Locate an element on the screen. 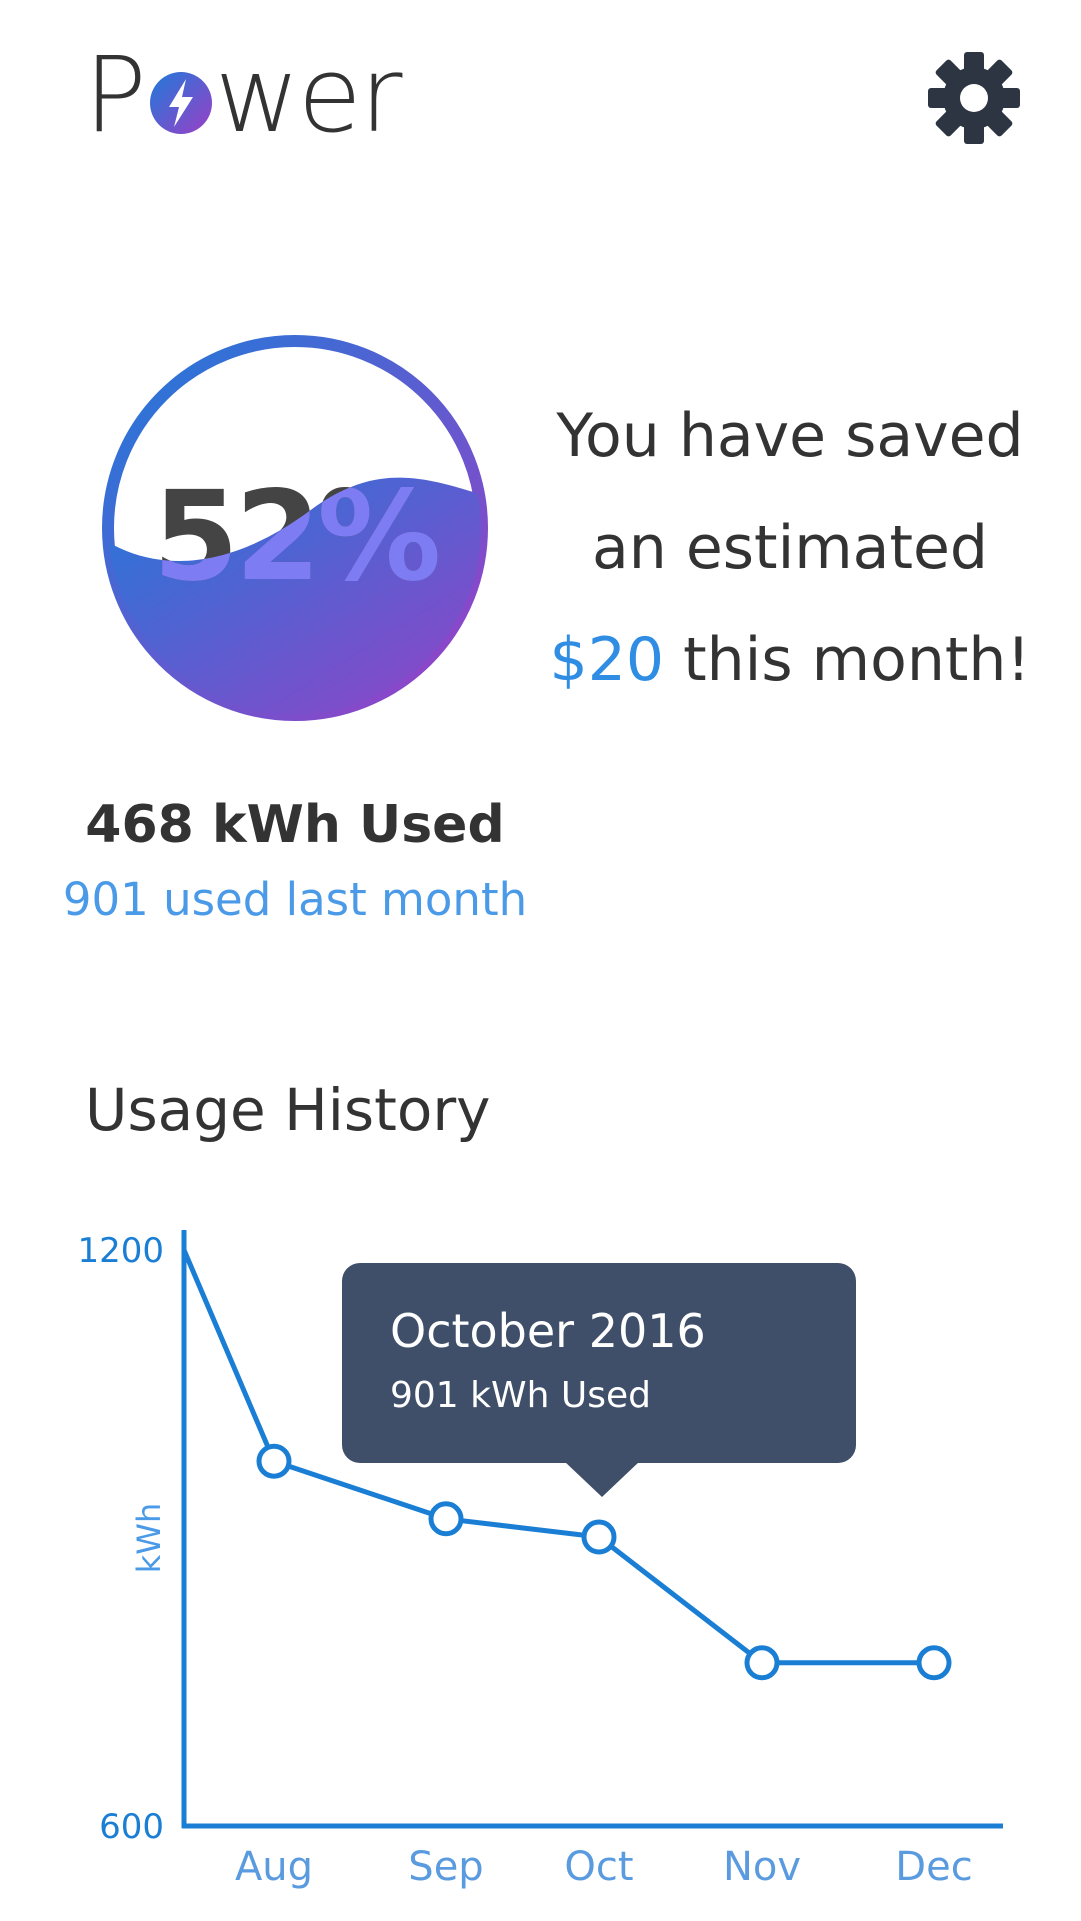 This screenshot has height=1921, width=1081. usage-history-title: Usage History is located at coordinates (288, 1110).